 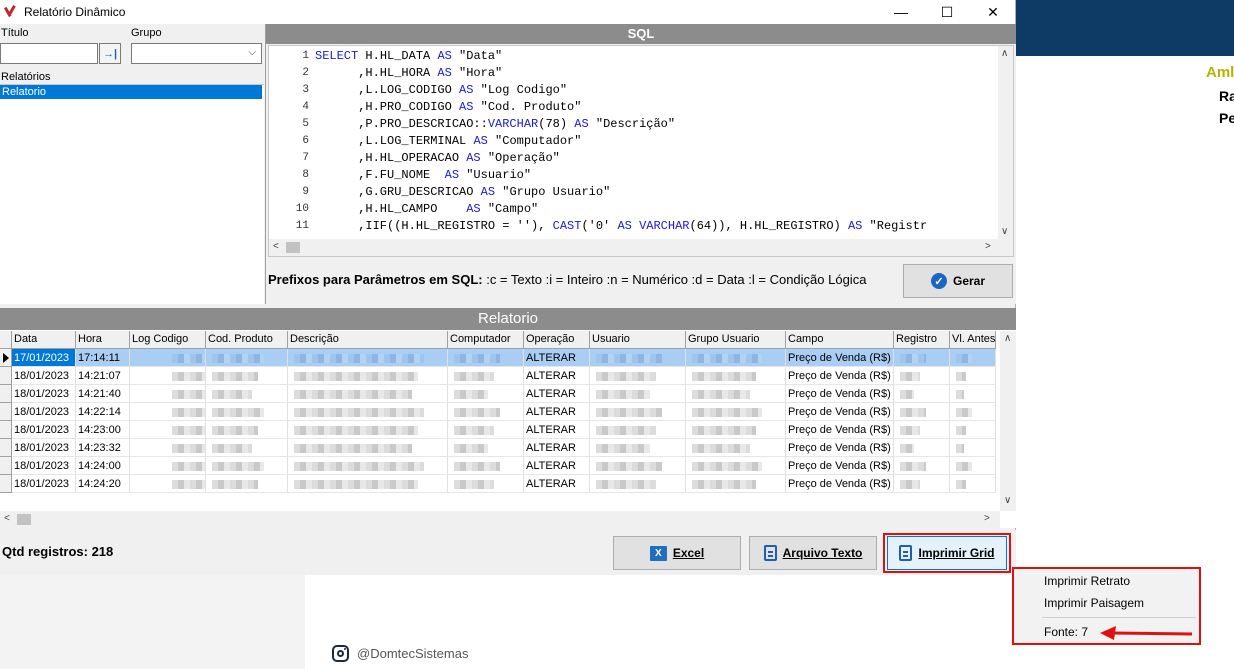 I want to click on table-cell: 14:23:32, so click(x=103, y=448).